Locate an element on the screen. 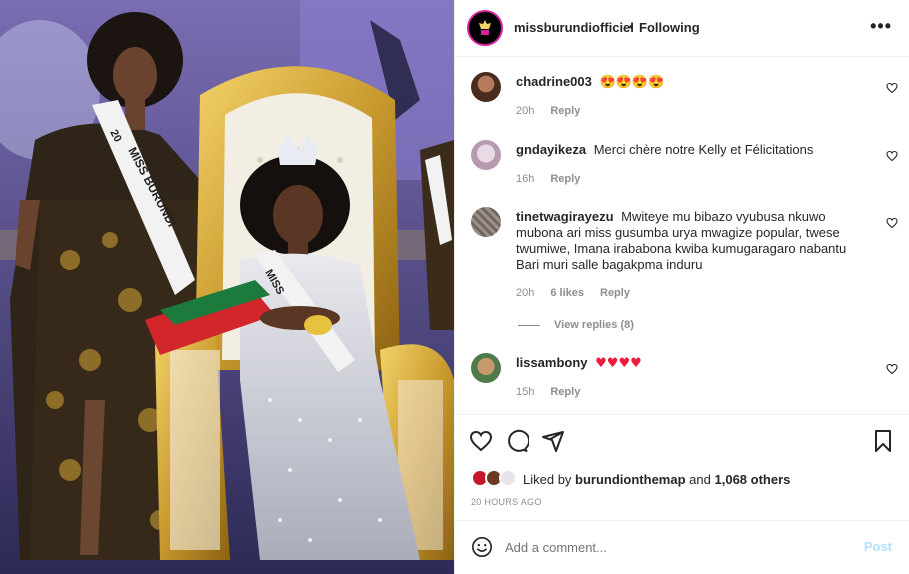 This screenshot has width=909, height=574. liked-by-user: burundionthemap is located at coordinates (630, 479).